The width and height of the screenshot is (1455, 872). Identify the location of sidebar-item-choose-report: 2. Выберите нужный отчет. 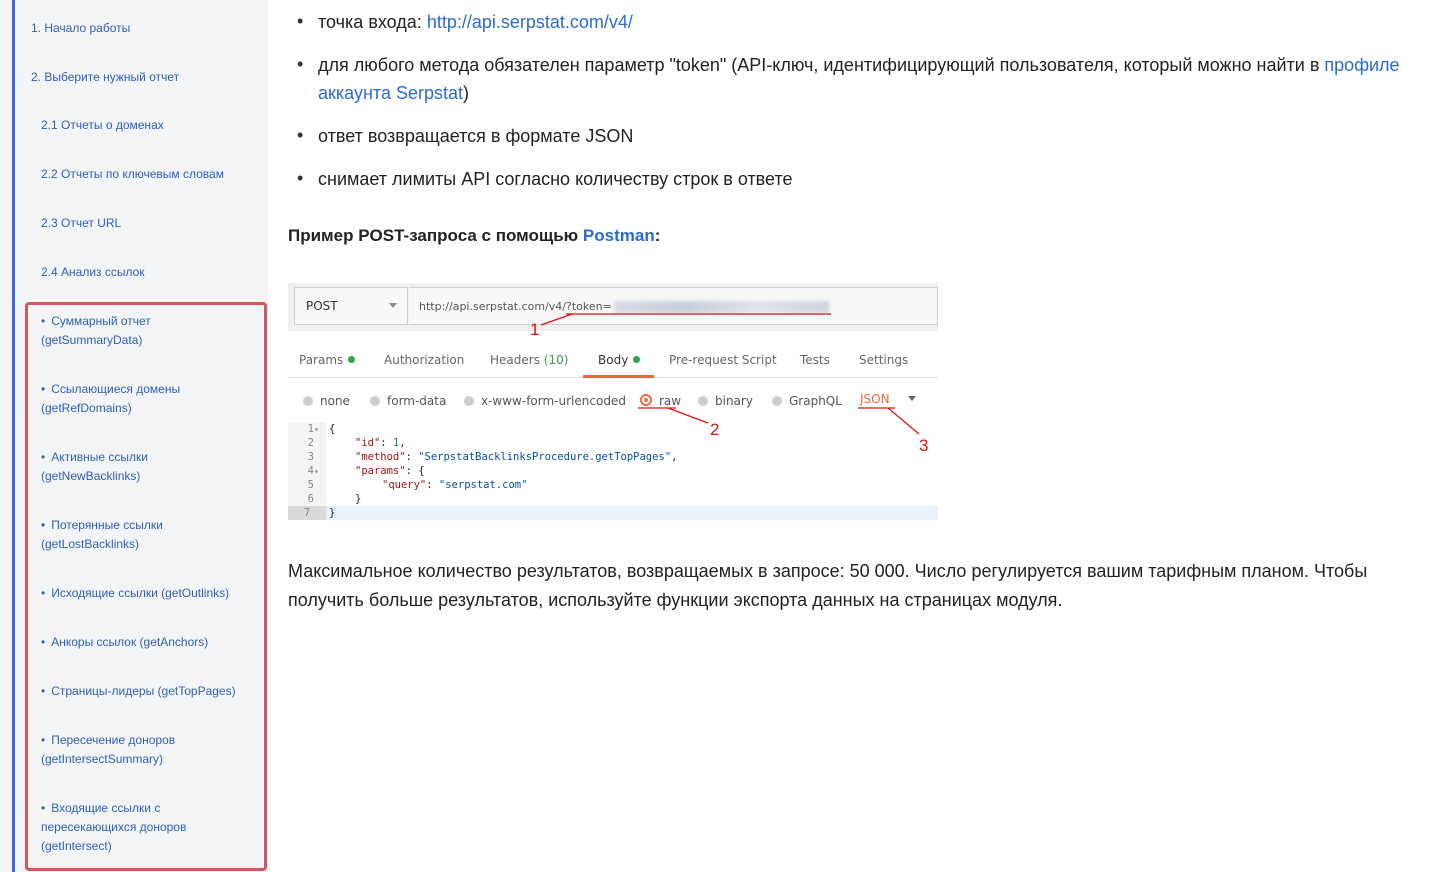
(105, 77).